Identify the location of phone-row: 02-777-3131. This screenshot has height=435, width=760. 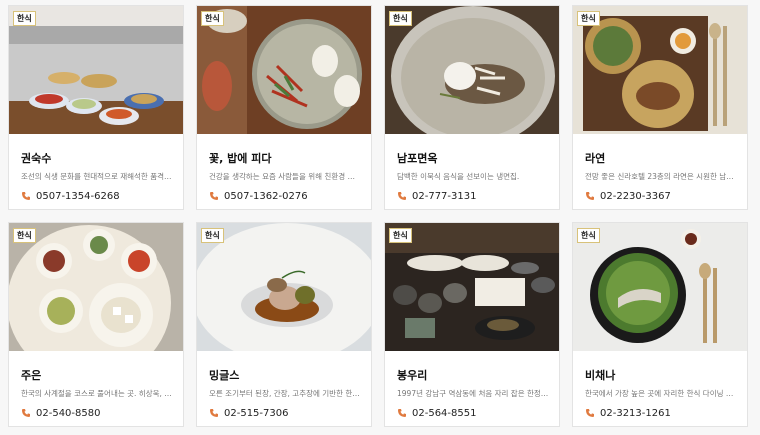
(436, 196).